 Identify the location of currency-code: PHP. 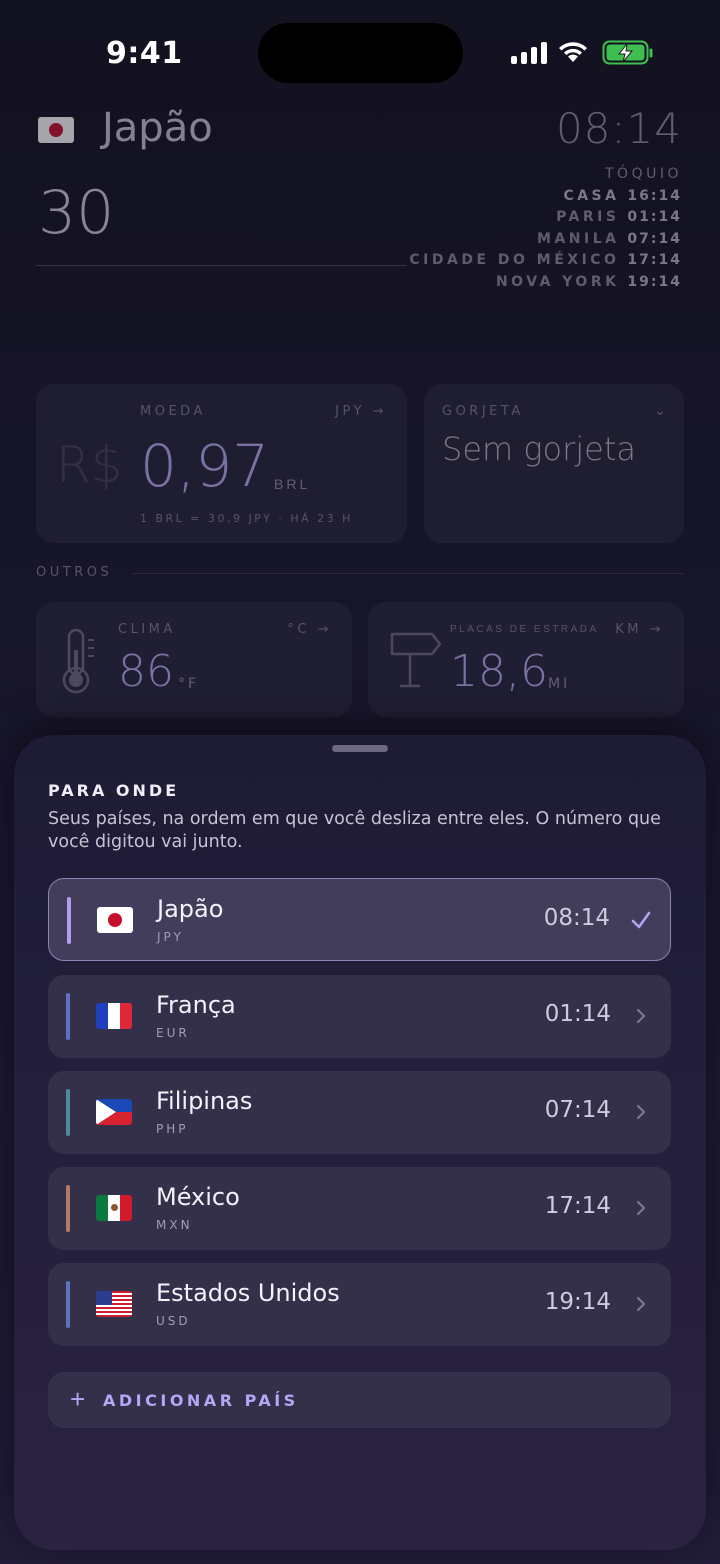
(172, 1129).